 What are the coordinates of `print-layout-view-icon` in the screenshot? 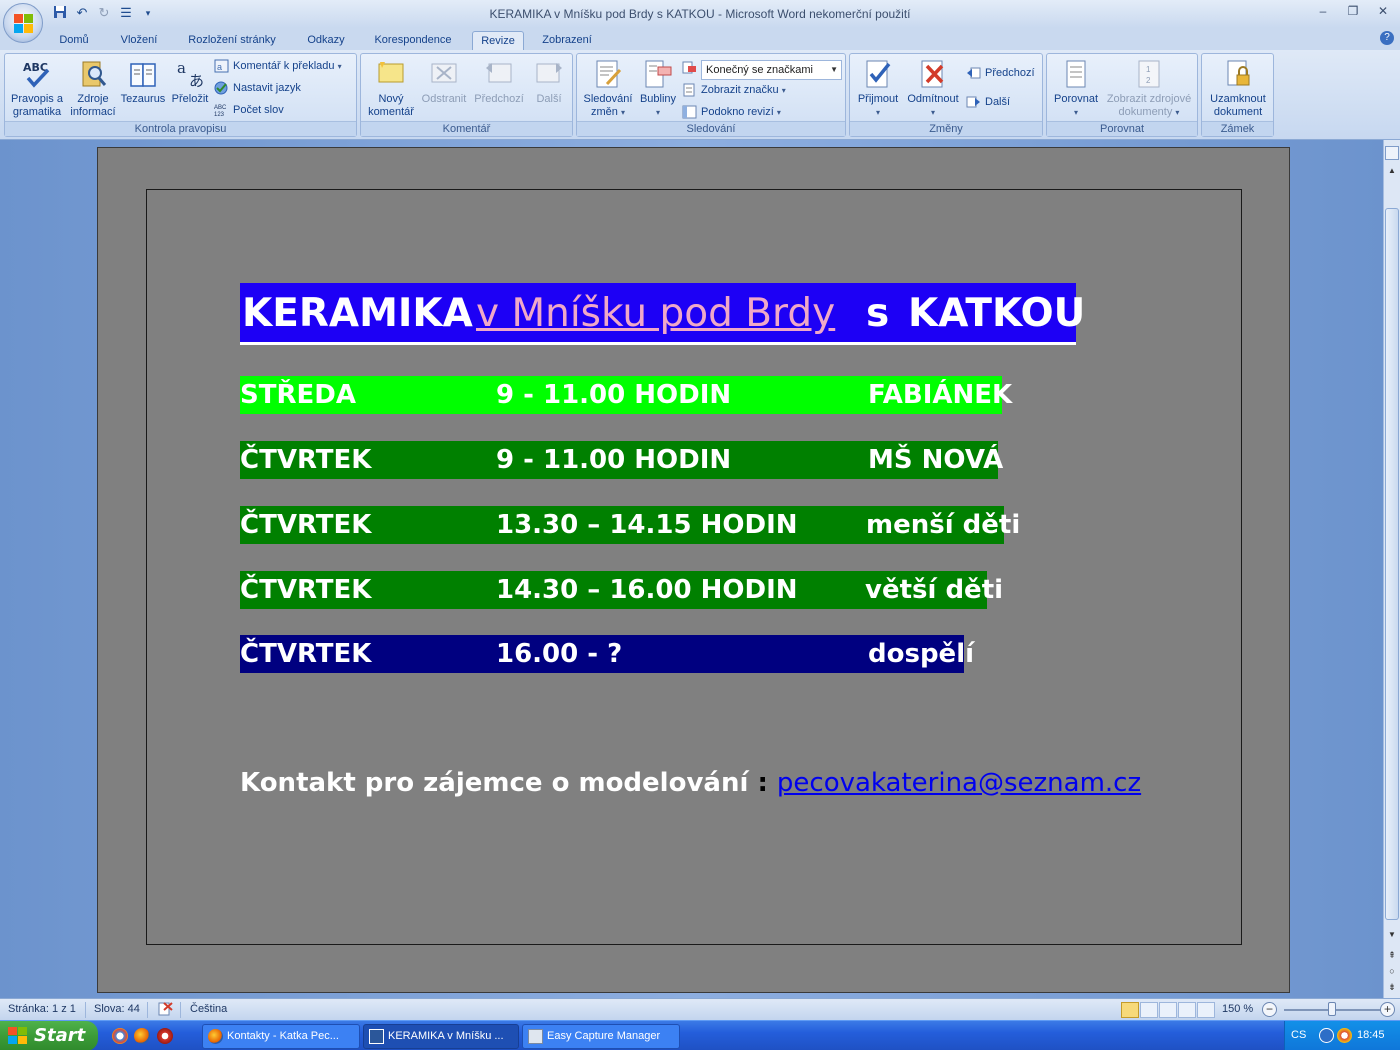 It's located at (1130, 1010).